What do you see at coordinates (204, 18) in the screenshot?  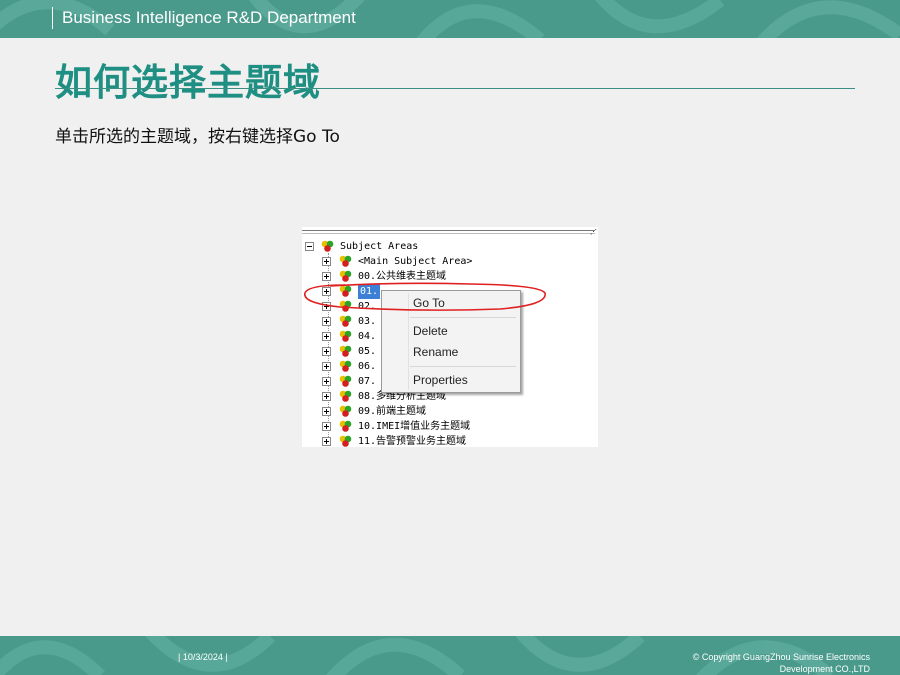 I see `department-label: Business Intelligence R&D Department` at bounding box center [204, 18].